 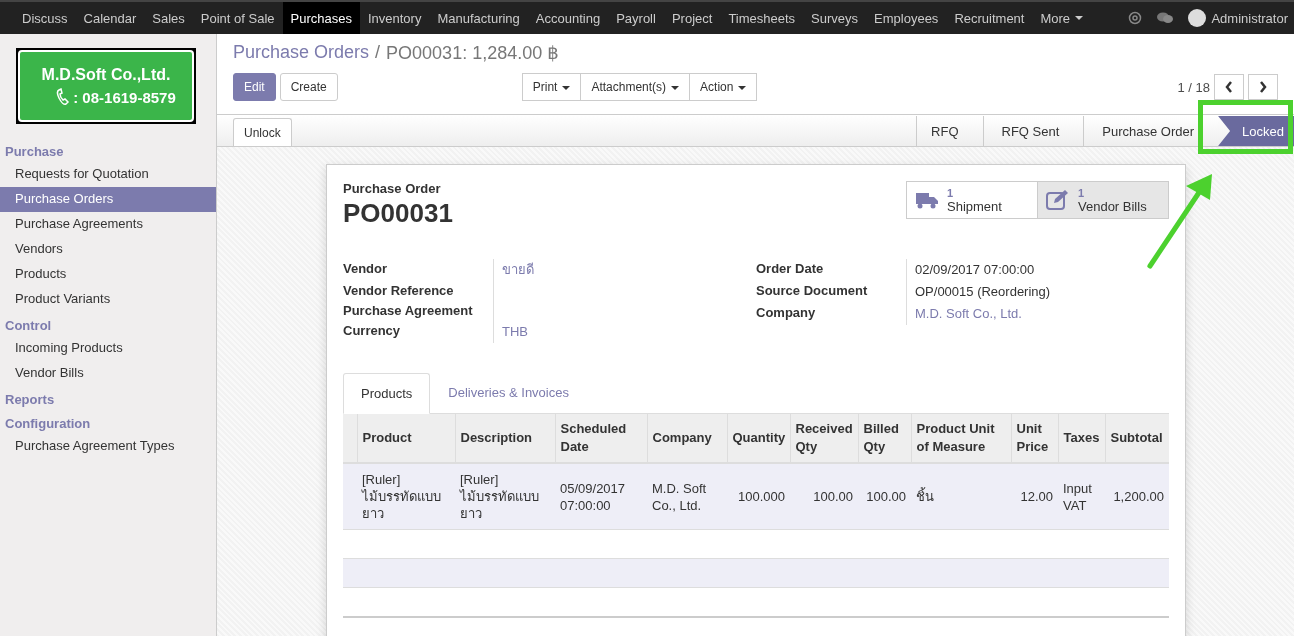 I want to click on edit-button: Edit, so click(x=254, y=87).